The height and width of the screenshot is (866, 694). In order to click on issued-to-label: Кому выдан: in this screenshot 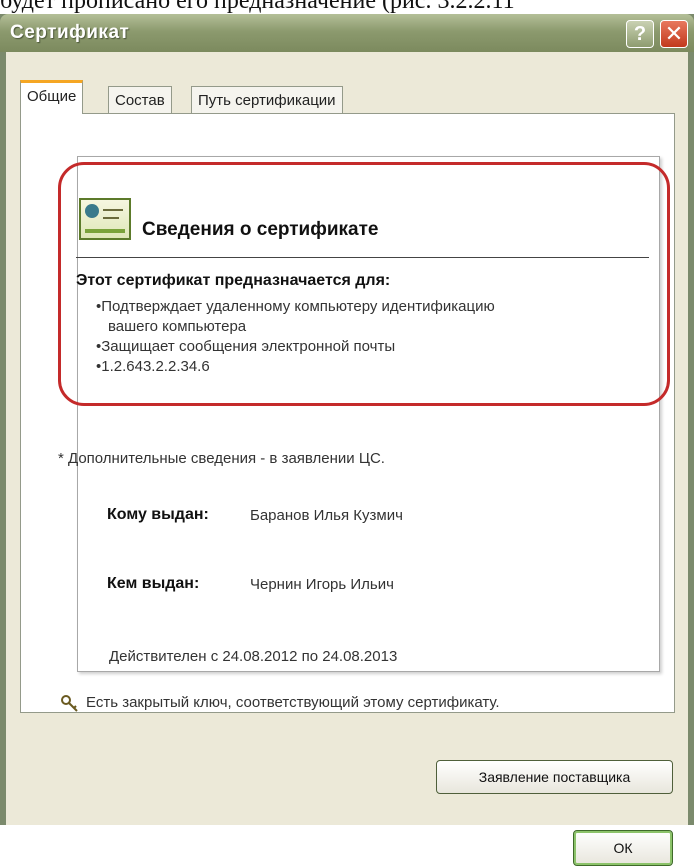, I will do `click(158, 514)`.